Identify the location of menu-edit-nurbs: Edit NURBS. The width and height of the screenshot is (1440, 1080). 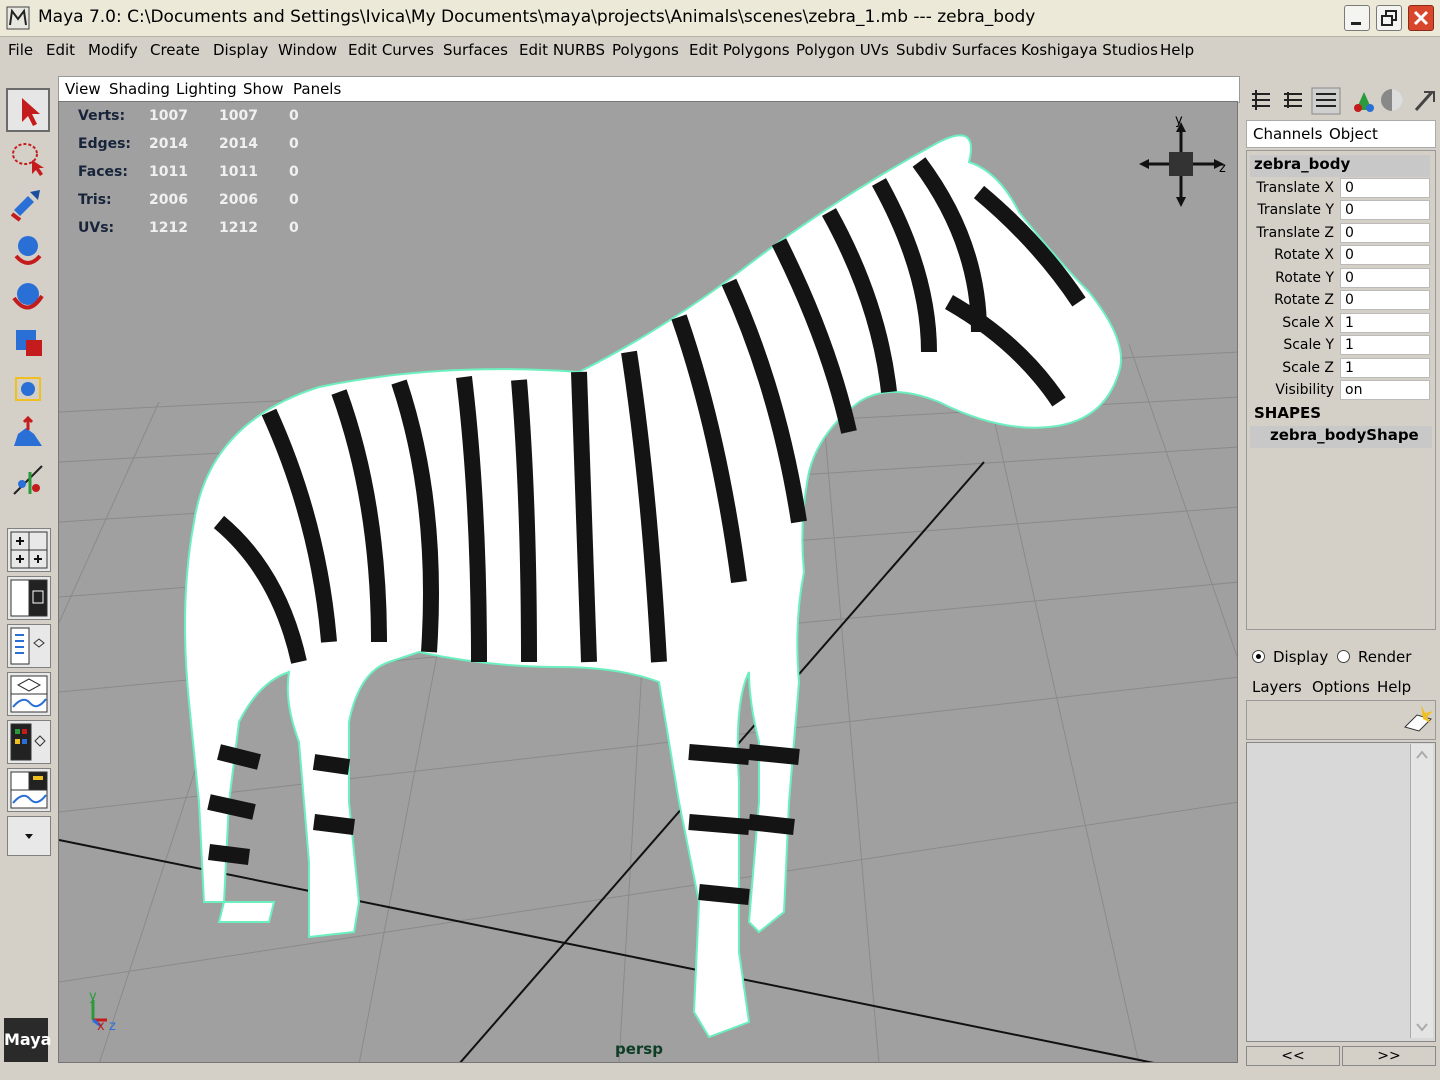
(562, 50).